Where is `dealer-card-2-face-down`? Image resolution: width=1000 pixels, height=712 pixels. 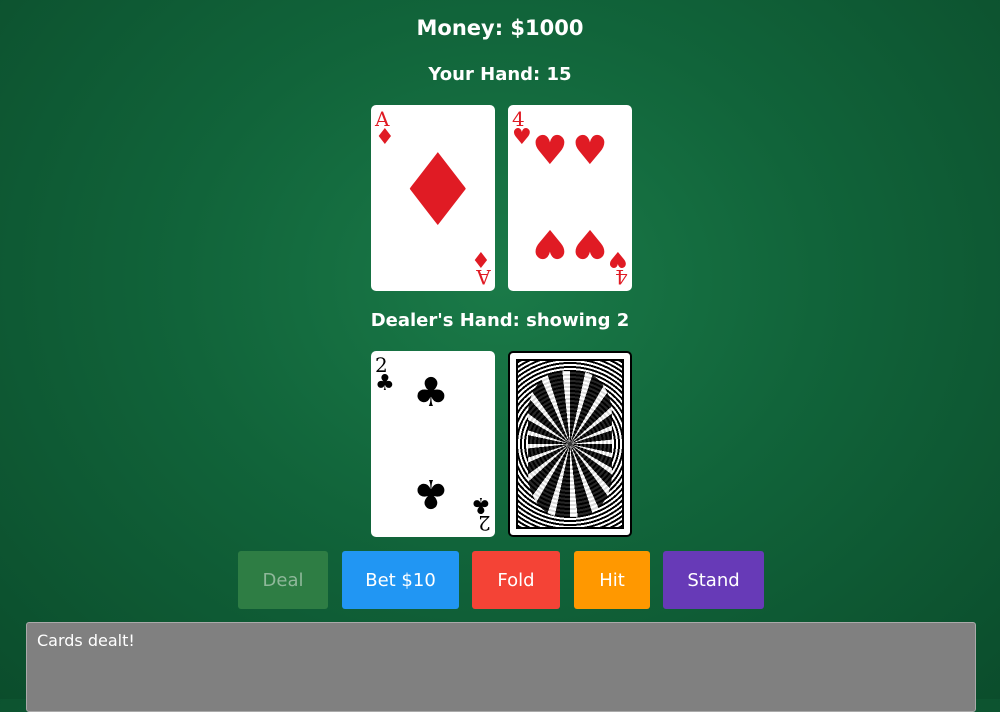 dealer-card-2-face-down is located at coordinates (570, 444).